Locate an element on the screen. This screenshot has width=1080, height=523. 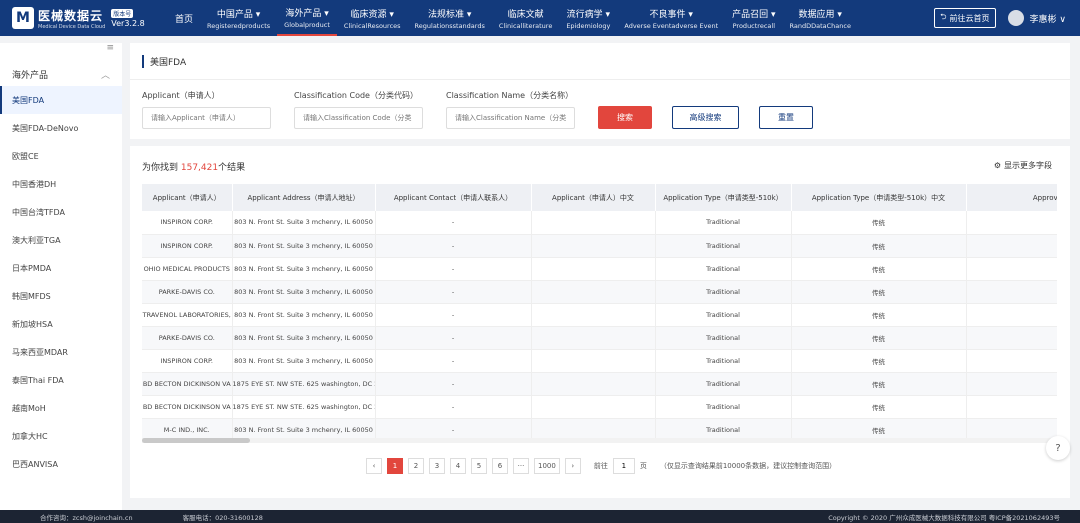
advanced-search-button: 高级搜索 is located at coordinates (705, 117).